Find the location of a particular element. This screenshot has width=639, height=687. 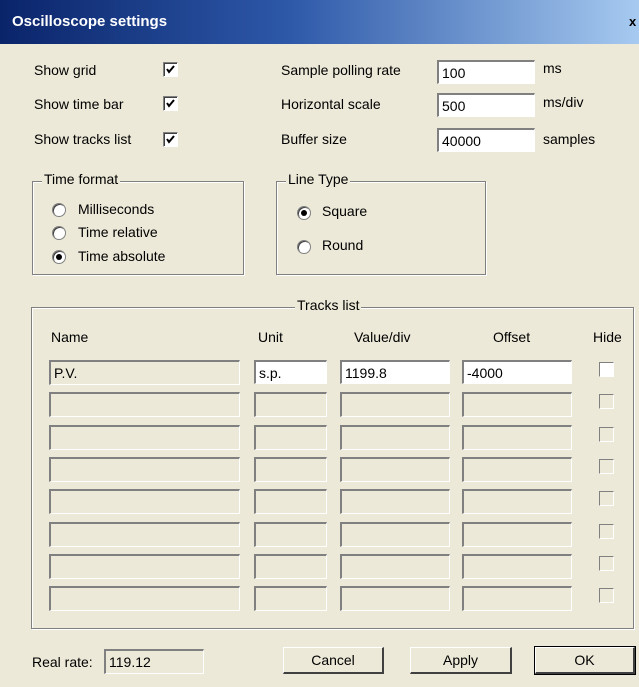

sample-polling-rate-label: Sample polling rate is located at coordinates (341, 70).